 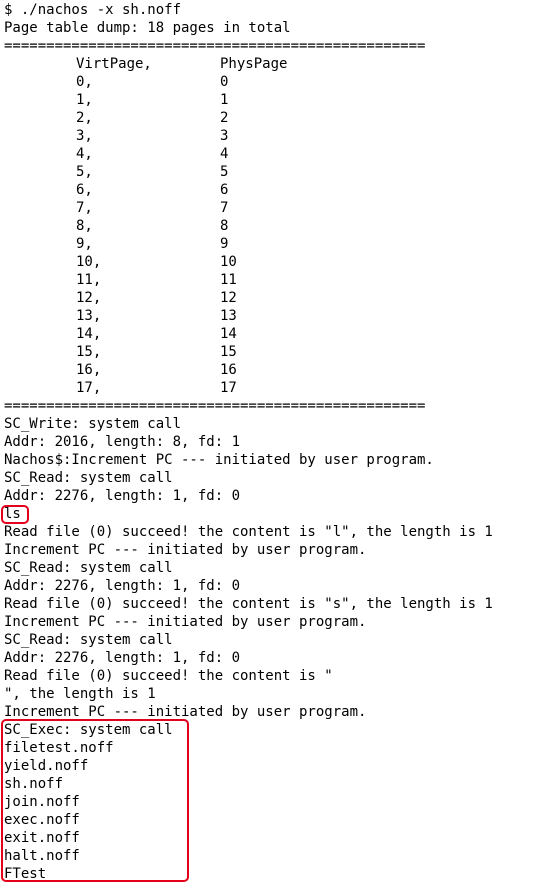 What do you see at coordinates (267, 82) in the screenshot?
I see `page-table-row: 0, 0` at bounding box center [267, 82].